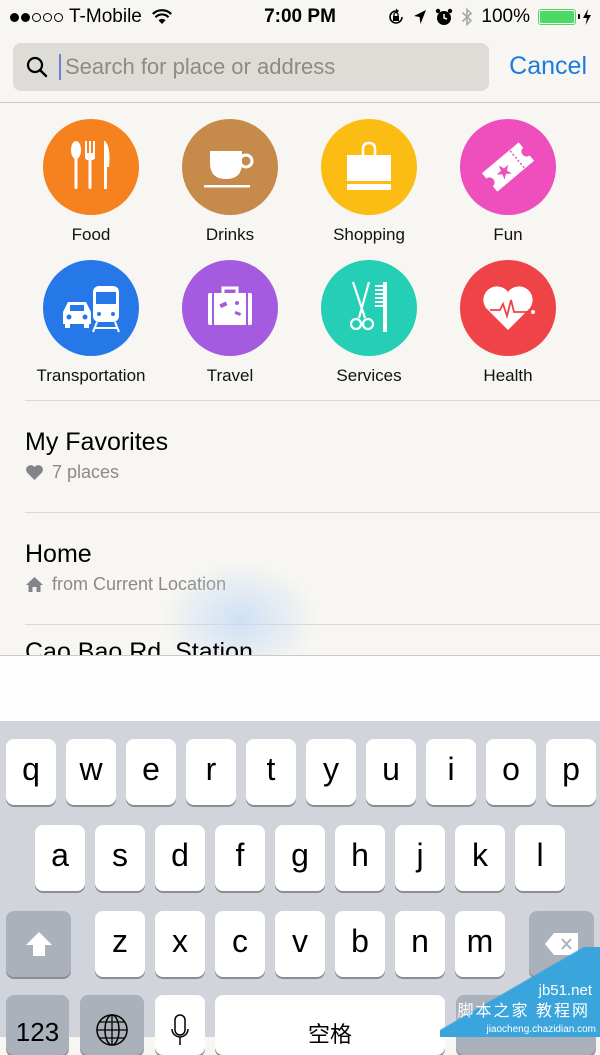 This screenshot has height=1055, width=600. Describe the element at coordinates (34, 472) in the screenshot. I see `heart-icon` at that location.